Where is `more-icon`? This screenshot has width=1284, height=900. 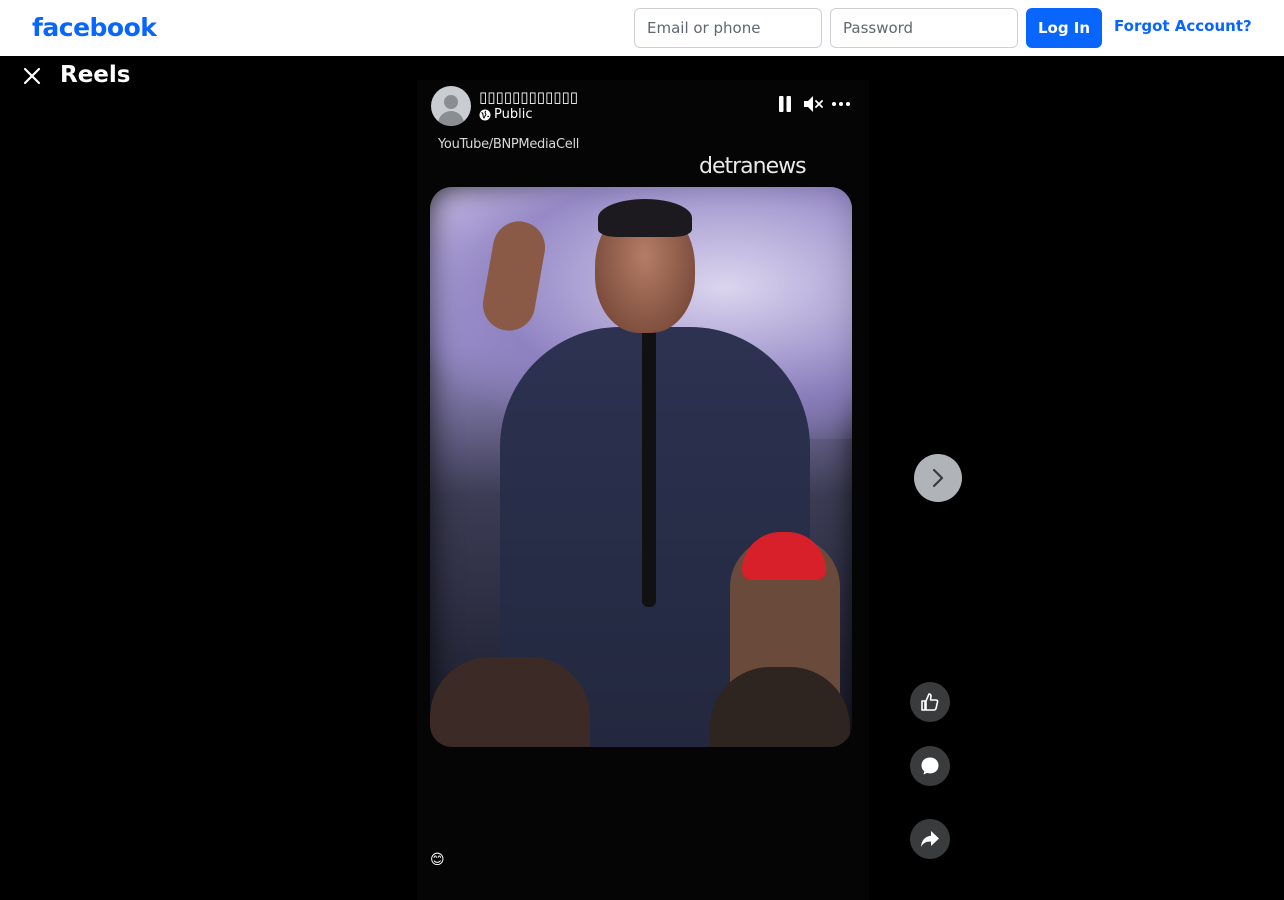 more-icon is located at coordinates (841, 104).